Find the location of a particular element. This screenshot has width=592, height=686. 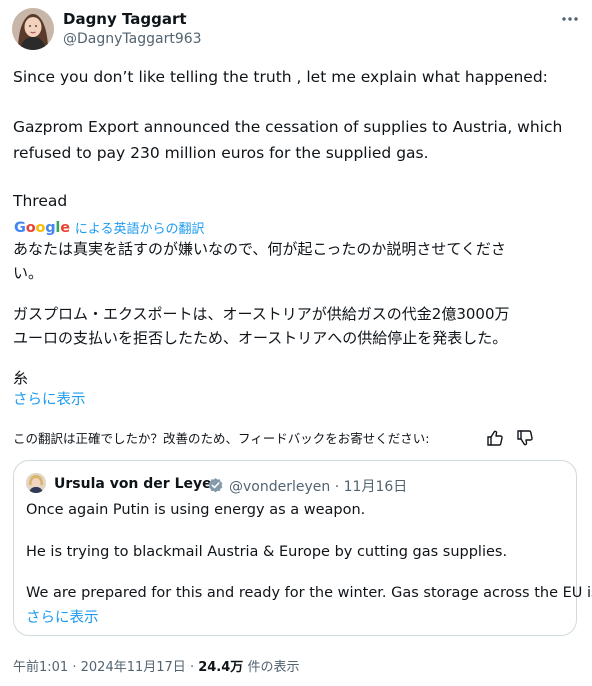

thumbs-up-button is located at coordinates (495, 438).